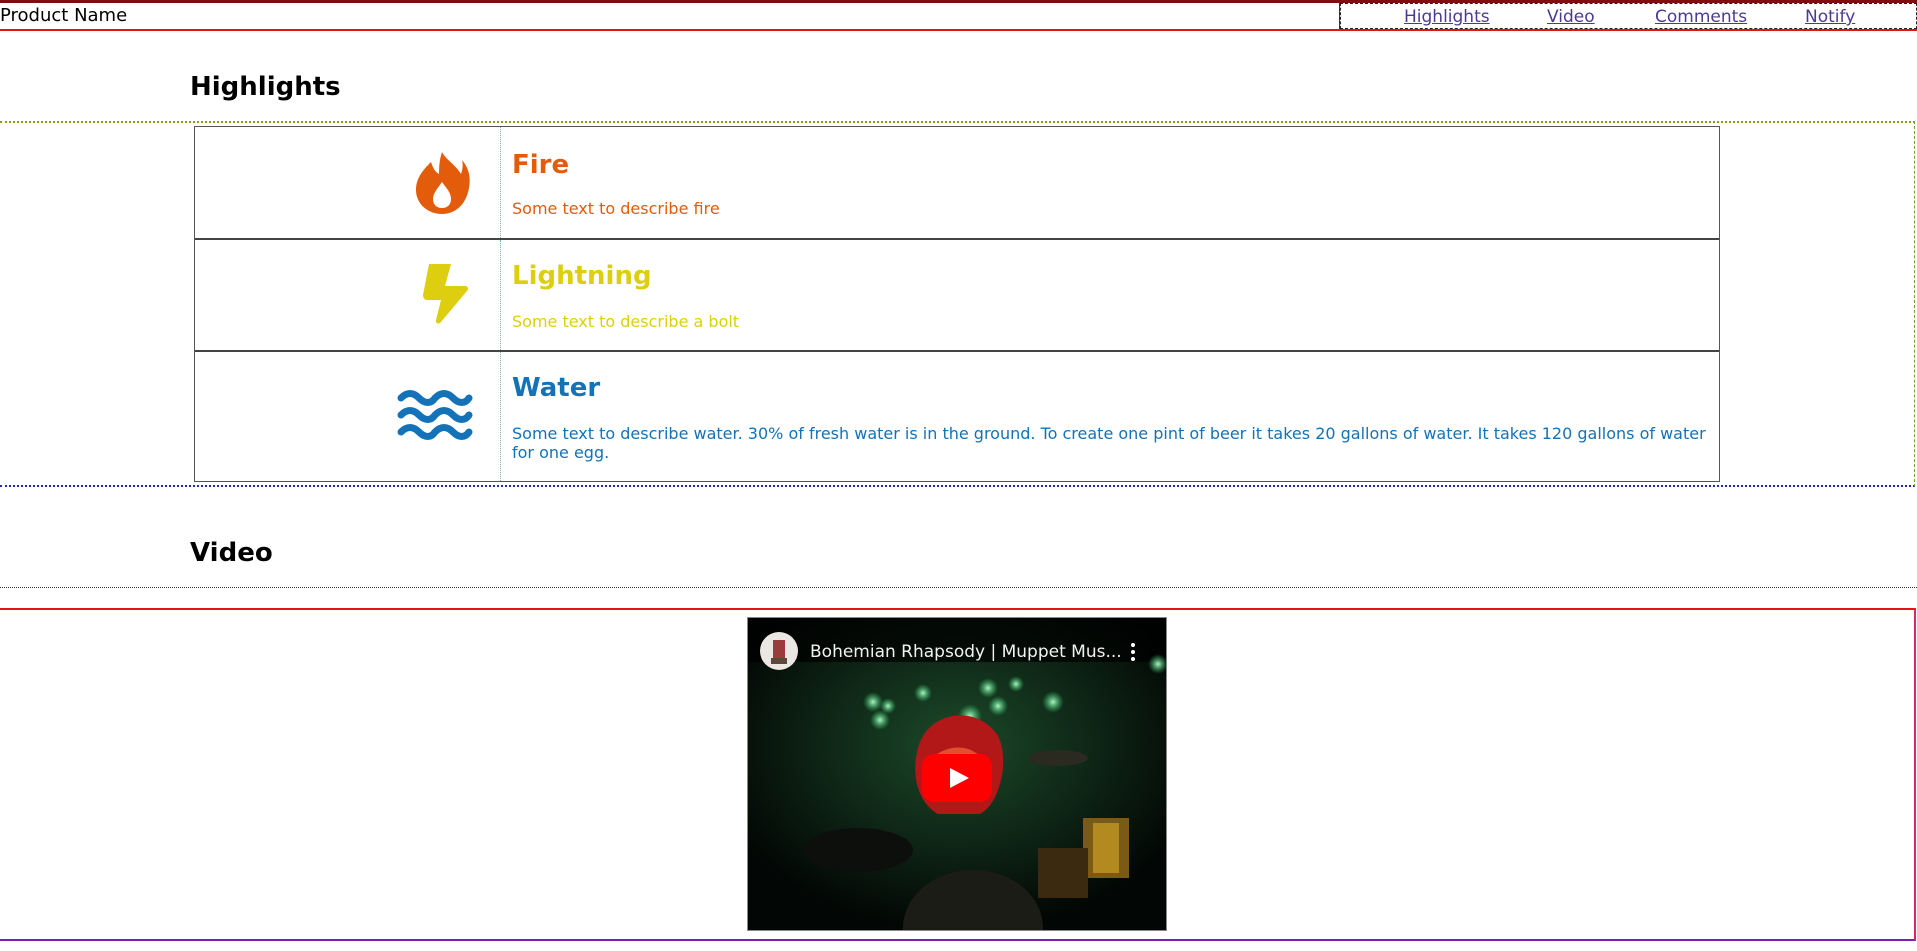 The image size is (1917, 951). Describe the element at coordinates (957, 778) in the screenshot. I see `play-icon` at that location.